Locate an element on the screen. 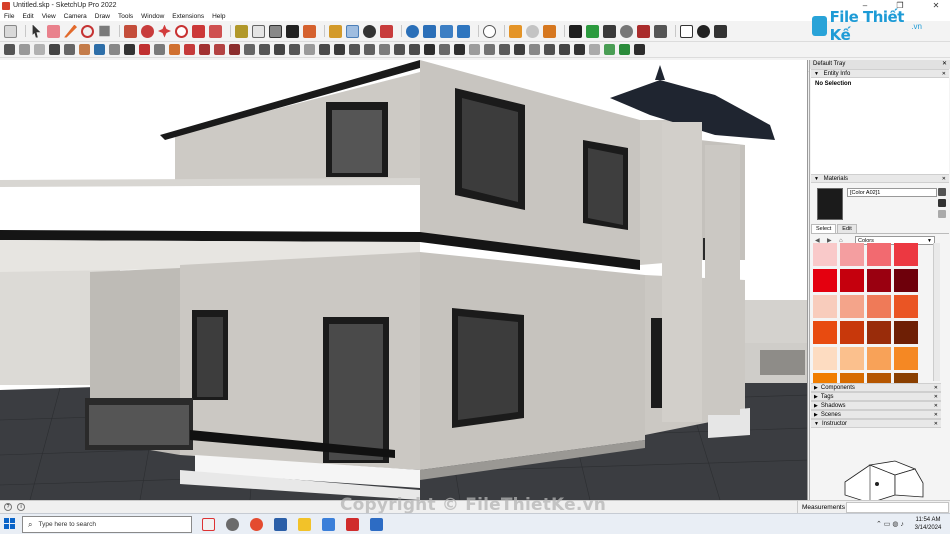 Image resolution: width=950 pixels, height=534 pixels. close-button: ✕ is located at coordinates (936, 5).